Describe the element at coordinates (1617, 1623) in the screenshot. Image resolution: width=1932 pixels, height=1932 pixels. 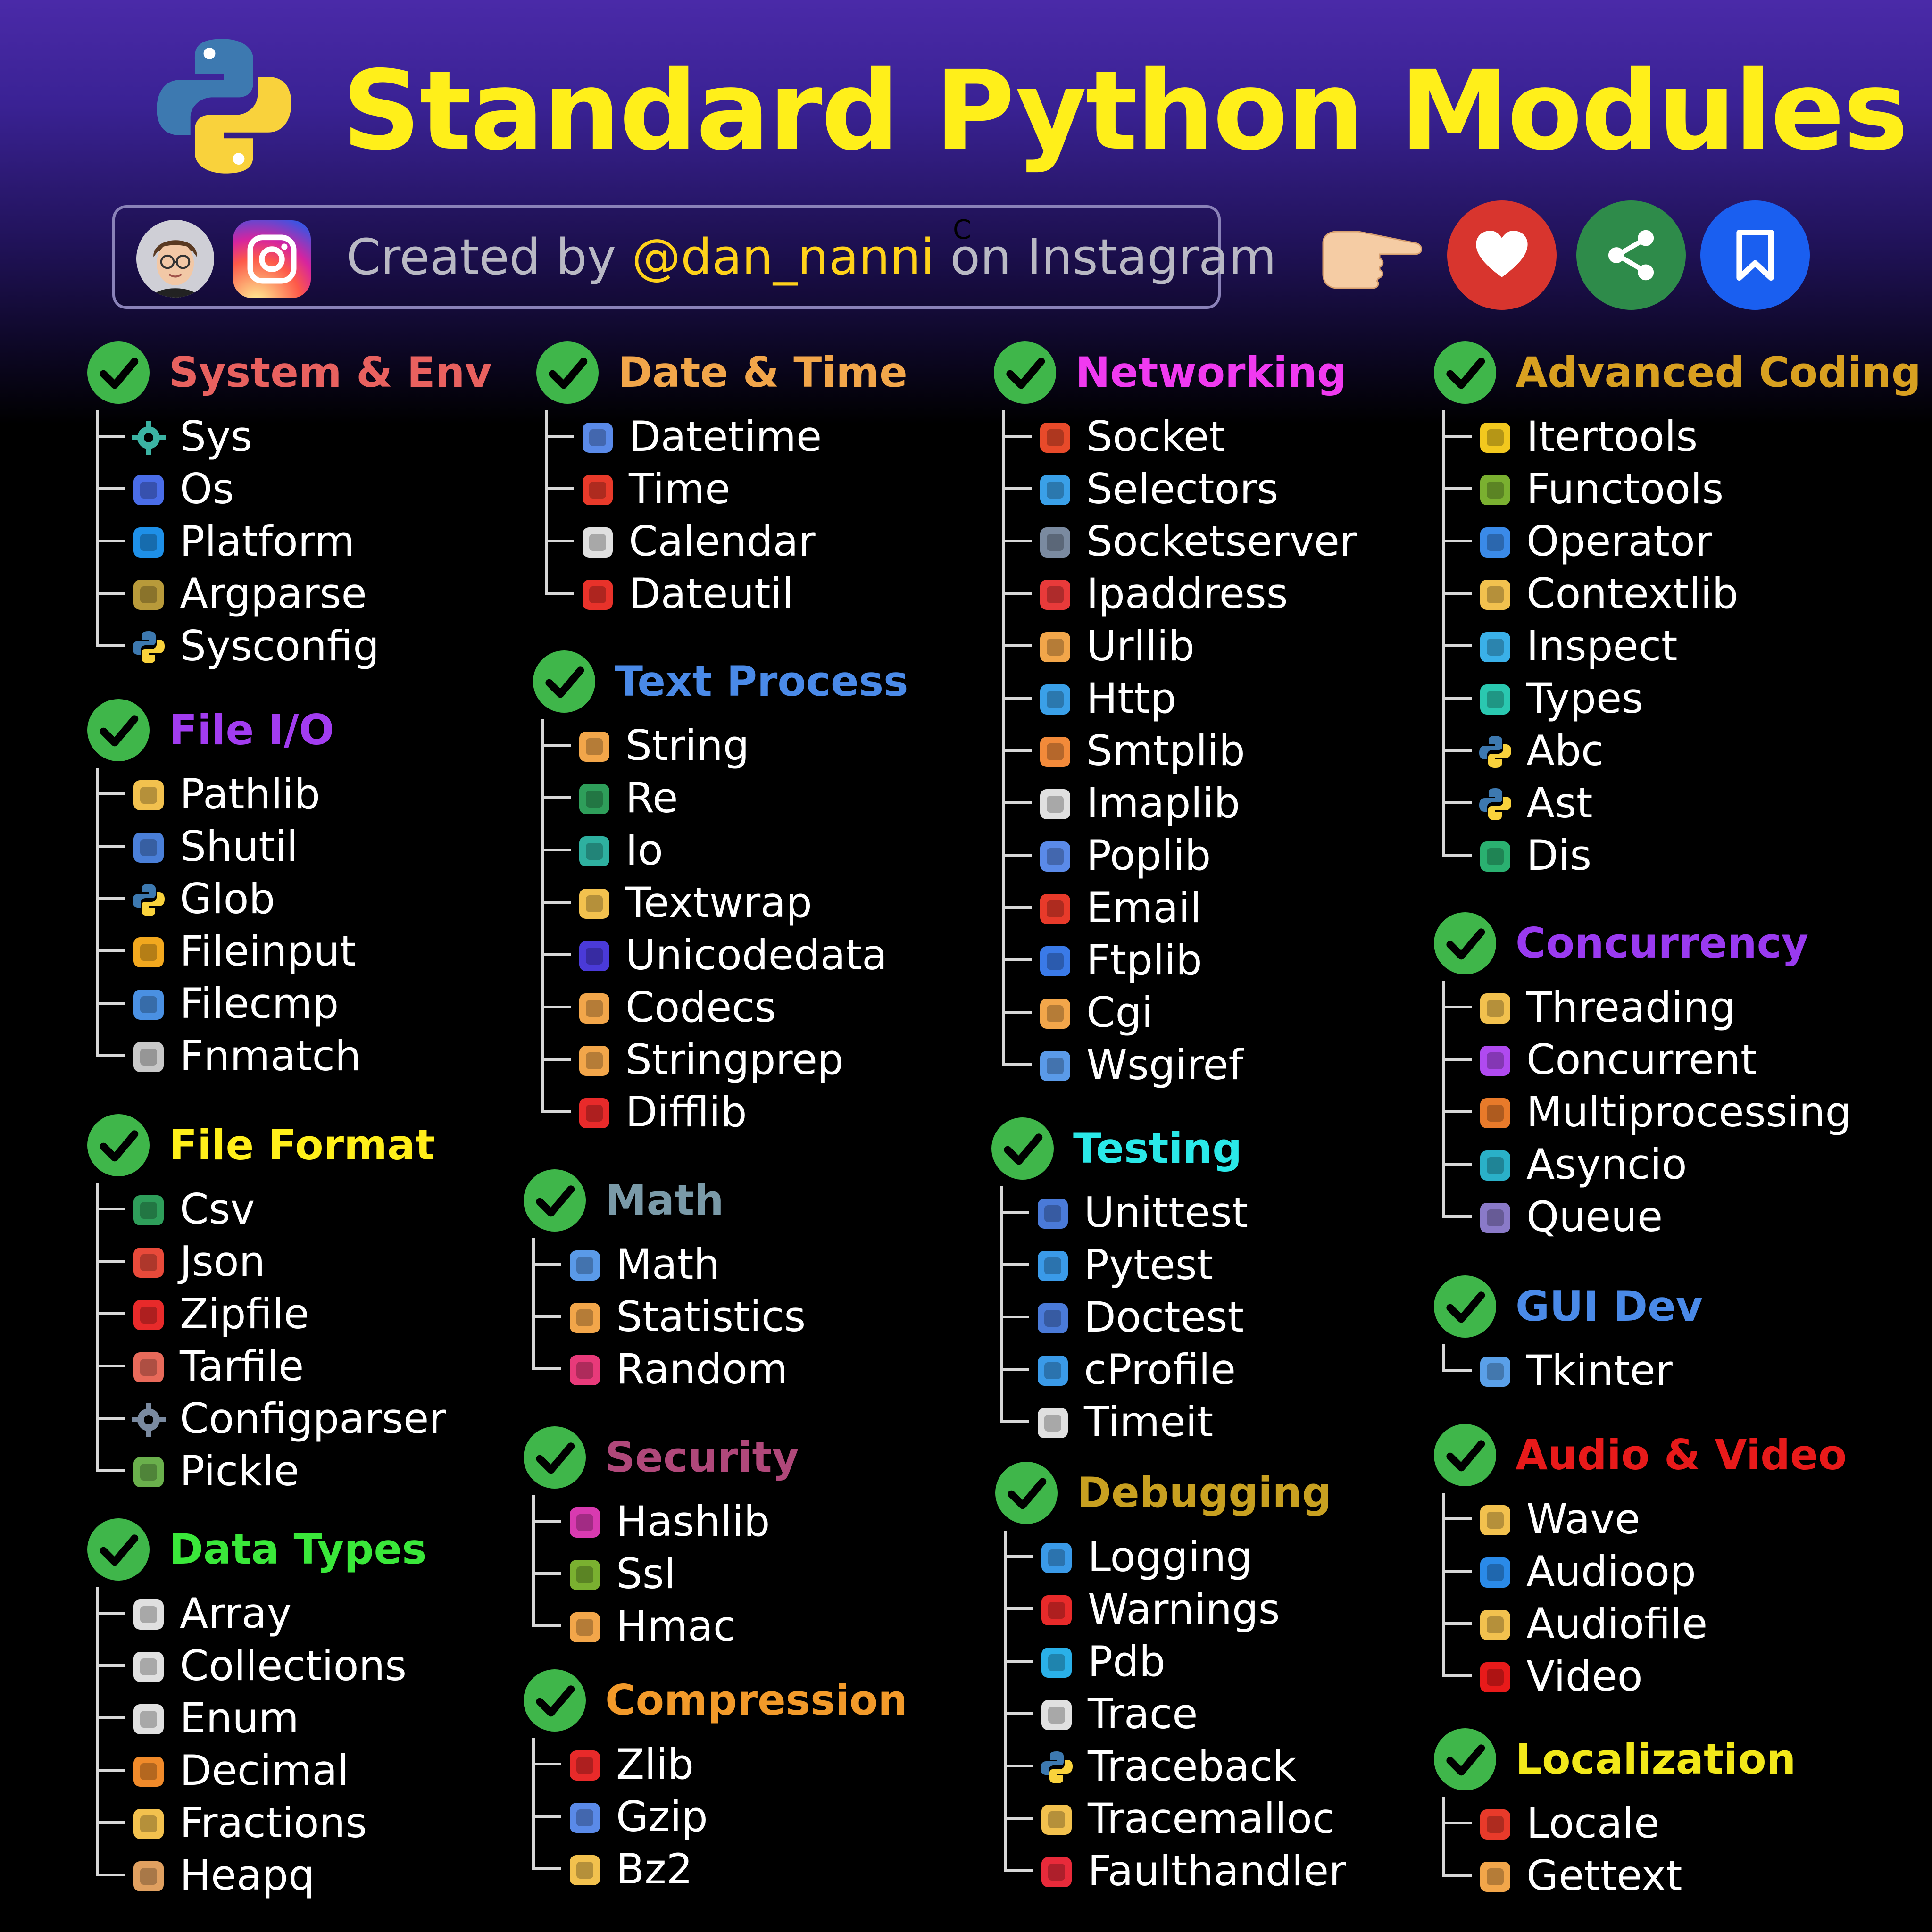
I see `module-label: Audiofile` at that location.